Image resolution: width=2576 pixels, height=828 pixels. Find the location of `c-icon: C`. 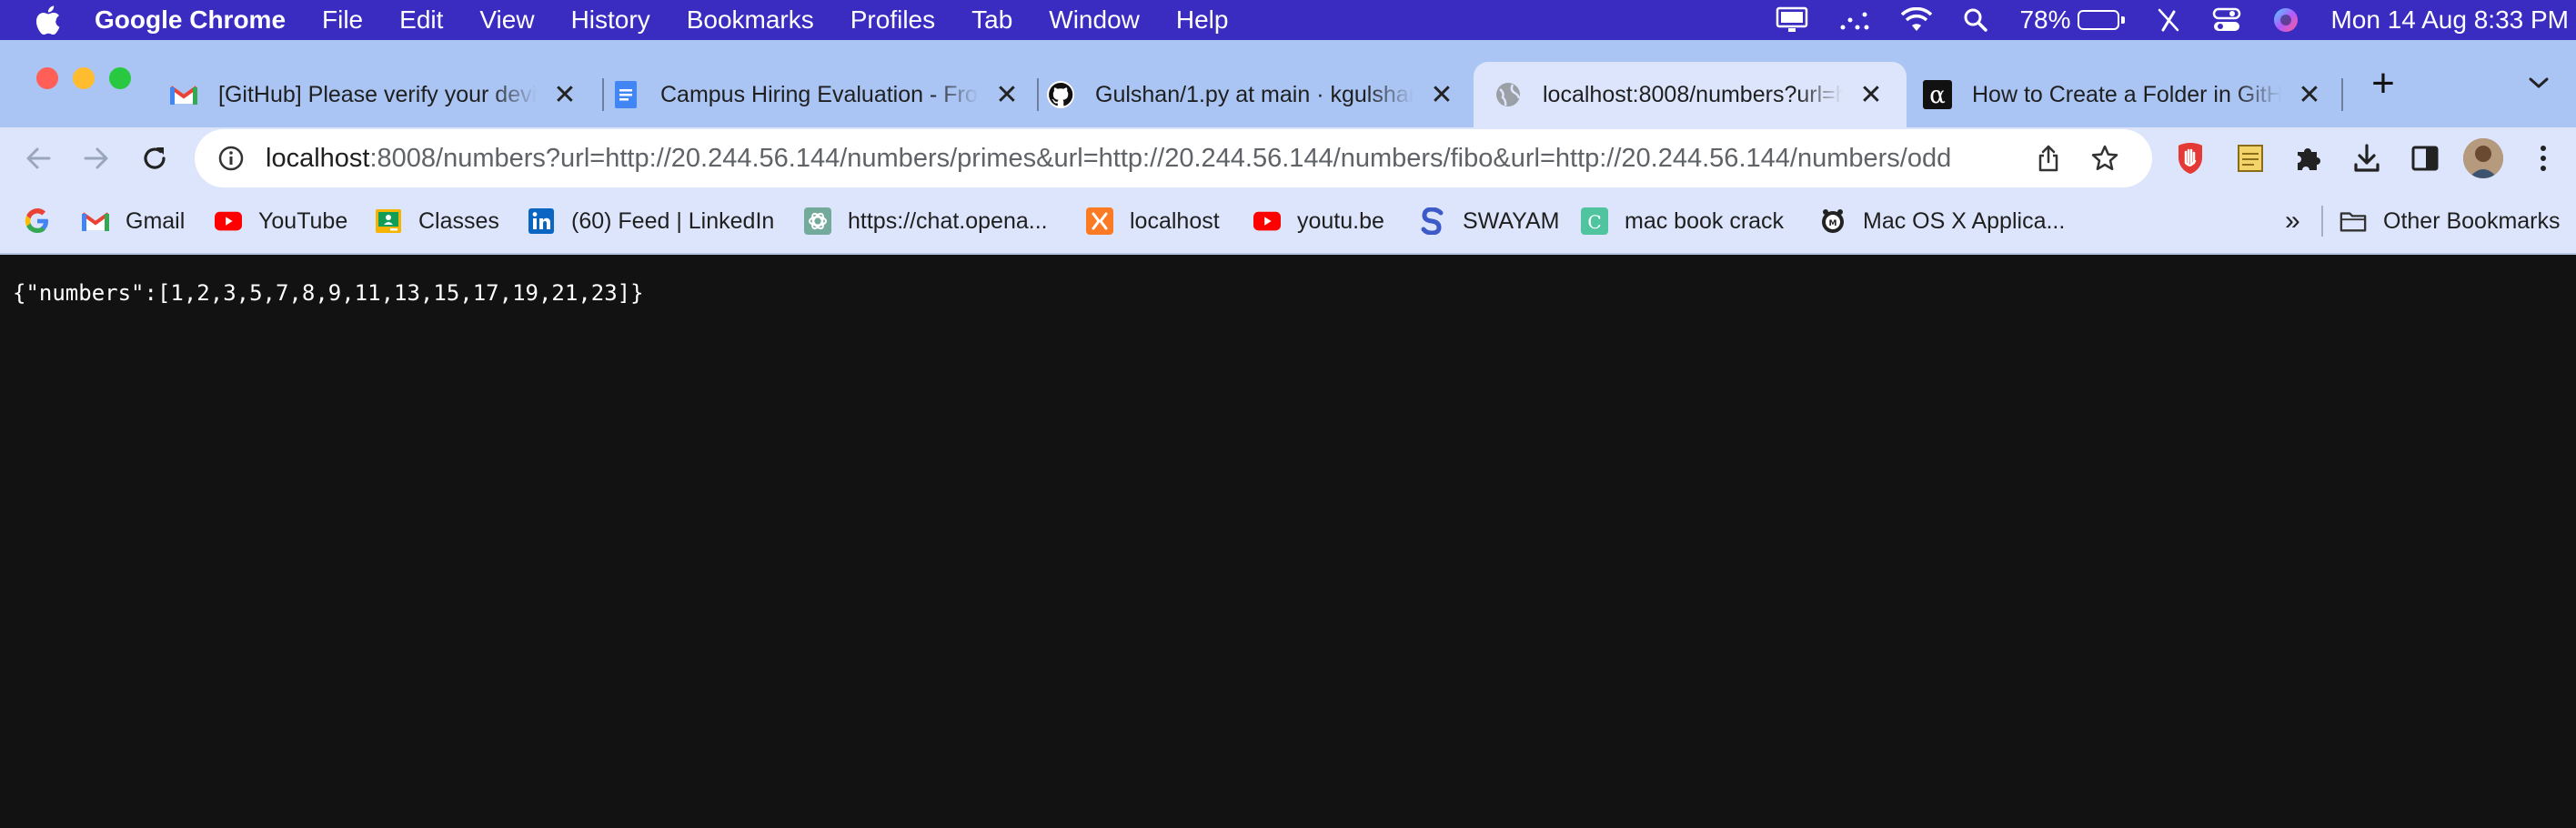

c-icon: C is located at coordinates (1594, 221).